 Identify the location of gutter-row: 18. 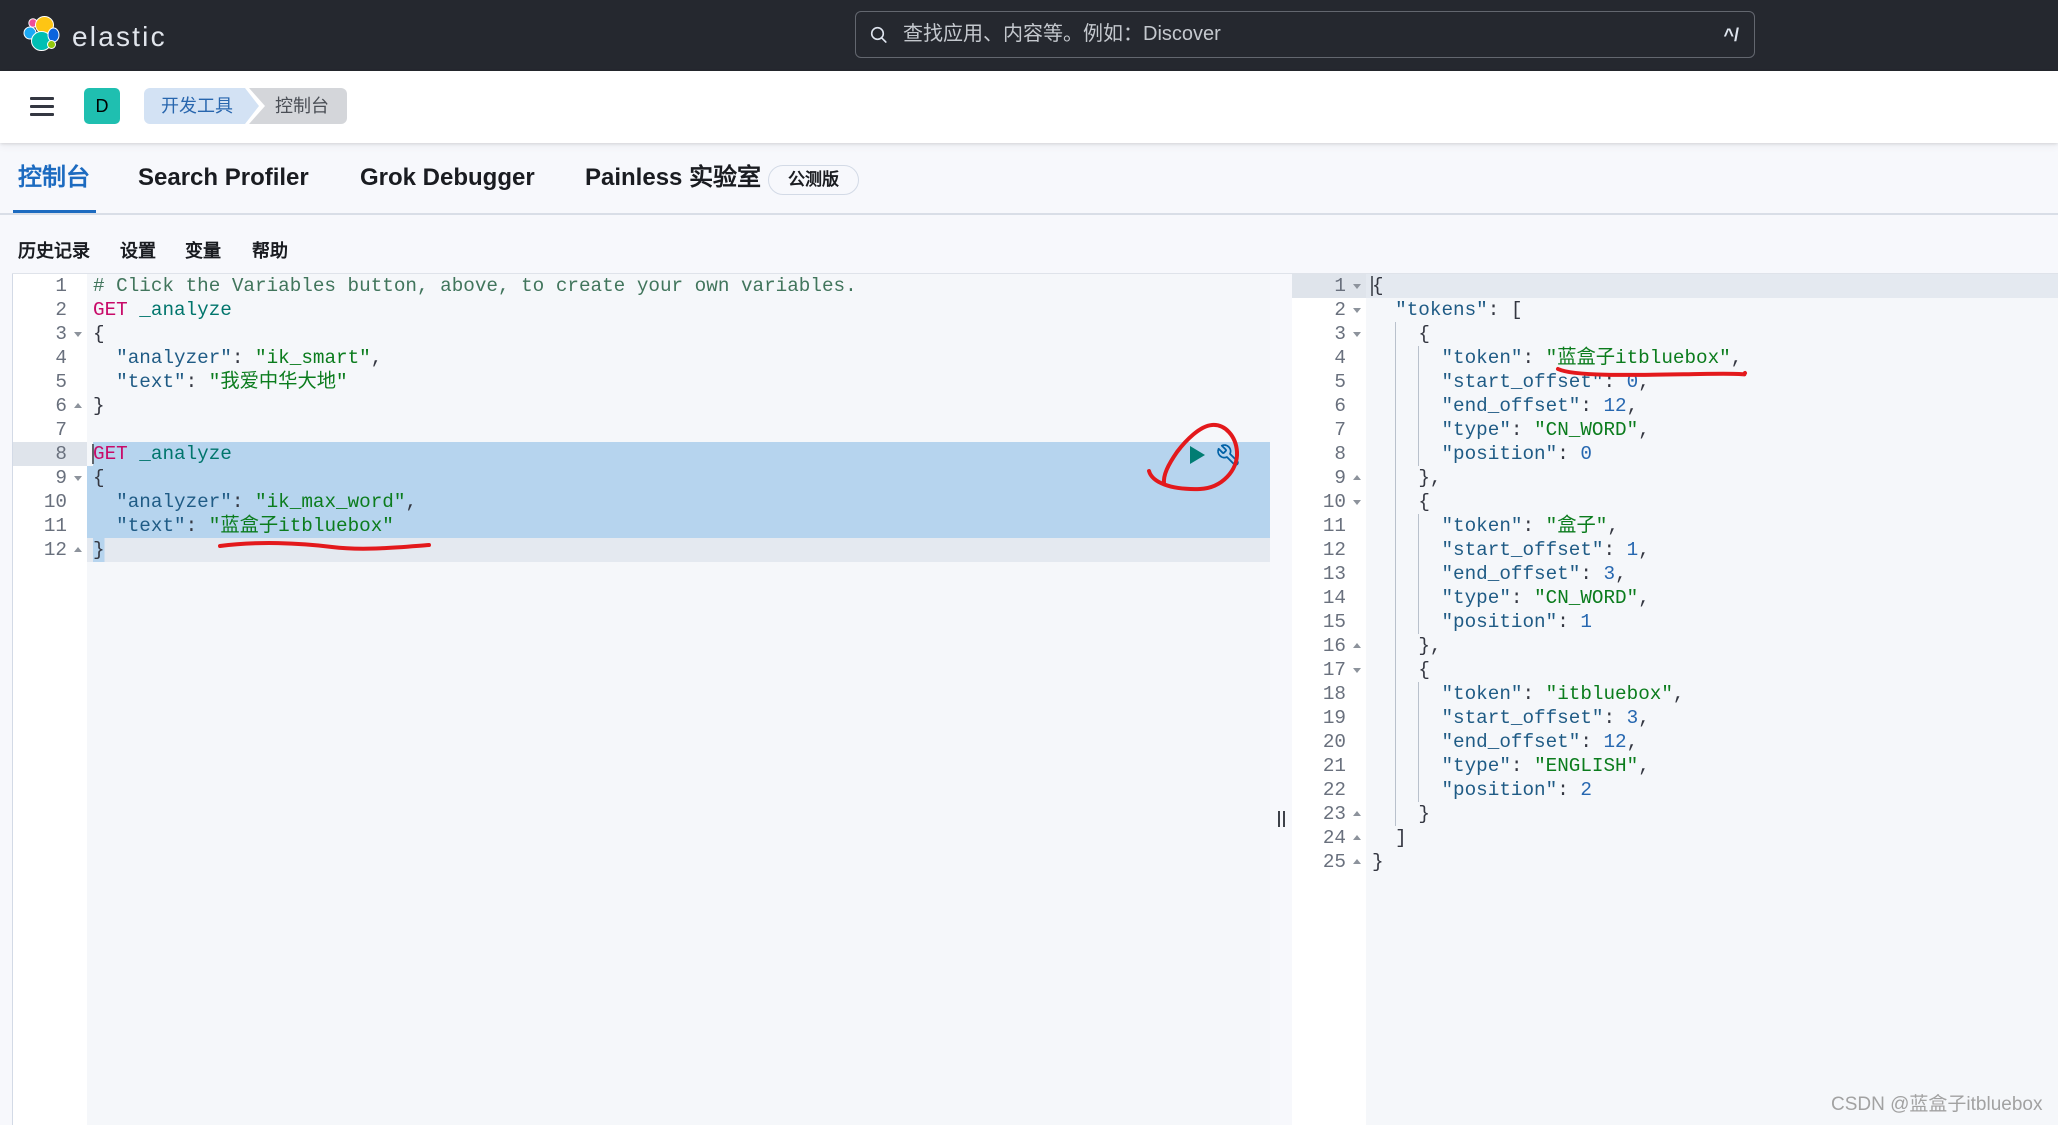
(1329, 694).